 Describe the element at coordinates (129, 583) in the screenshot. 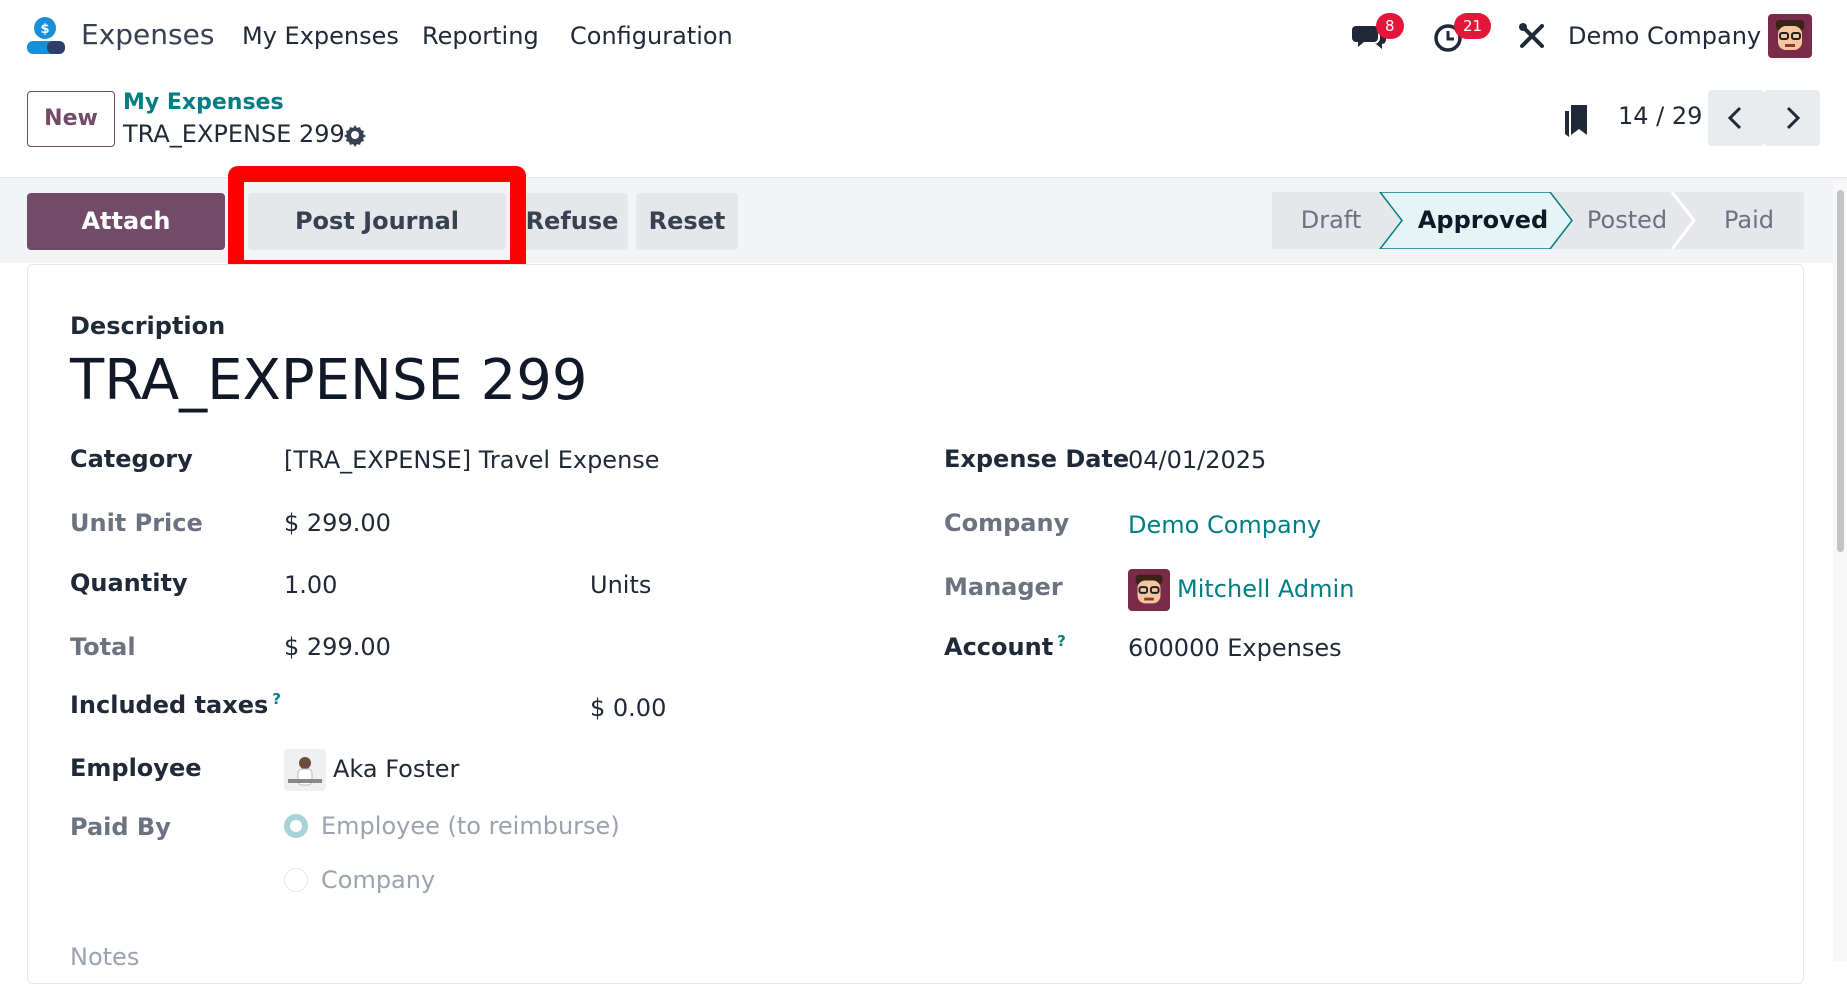

I see `quantity-label: Quantity` at that location.